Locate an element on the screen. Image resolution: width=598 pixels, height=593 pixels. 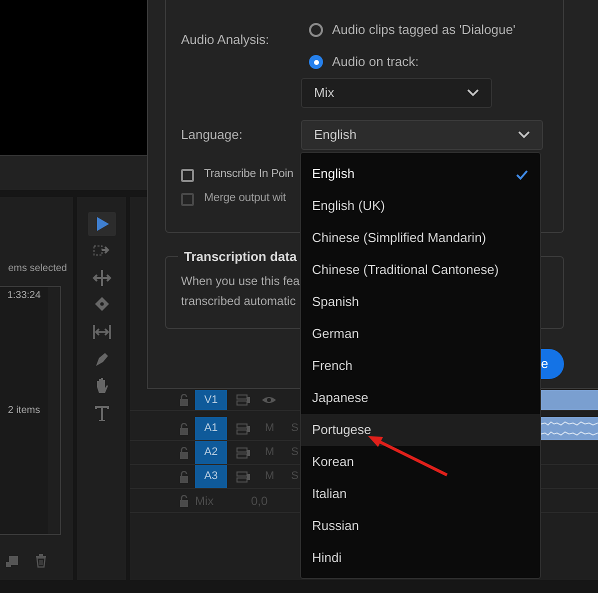
duration-text: 1:33:24 is located at coordinates (24, 296).